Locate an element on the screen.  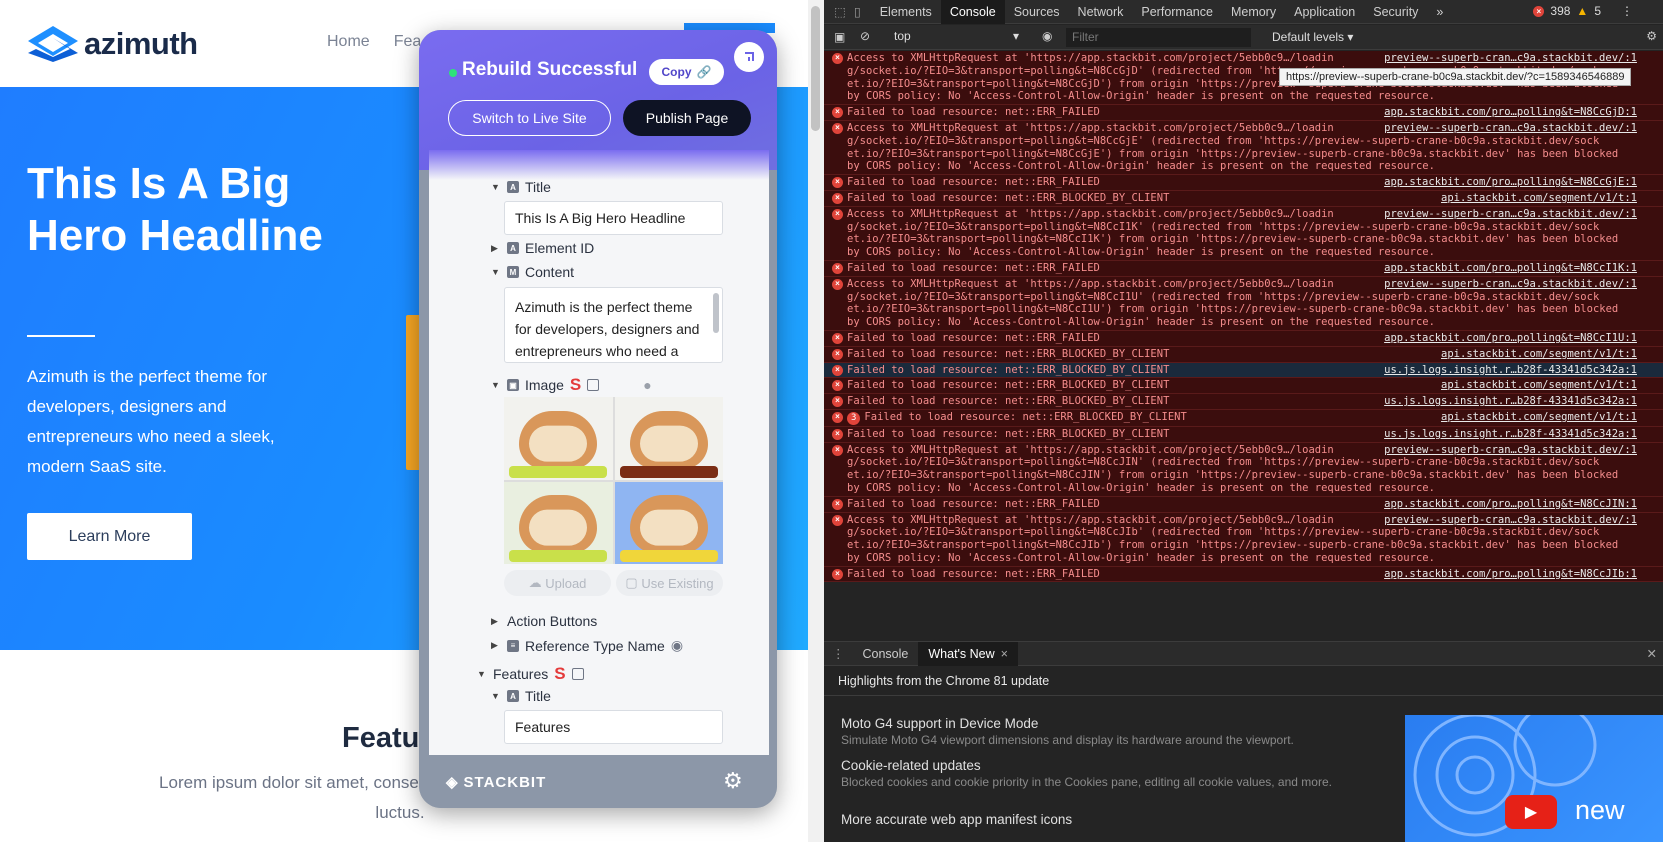
close-tab-icon: × is located at coordinates (1004, 654).